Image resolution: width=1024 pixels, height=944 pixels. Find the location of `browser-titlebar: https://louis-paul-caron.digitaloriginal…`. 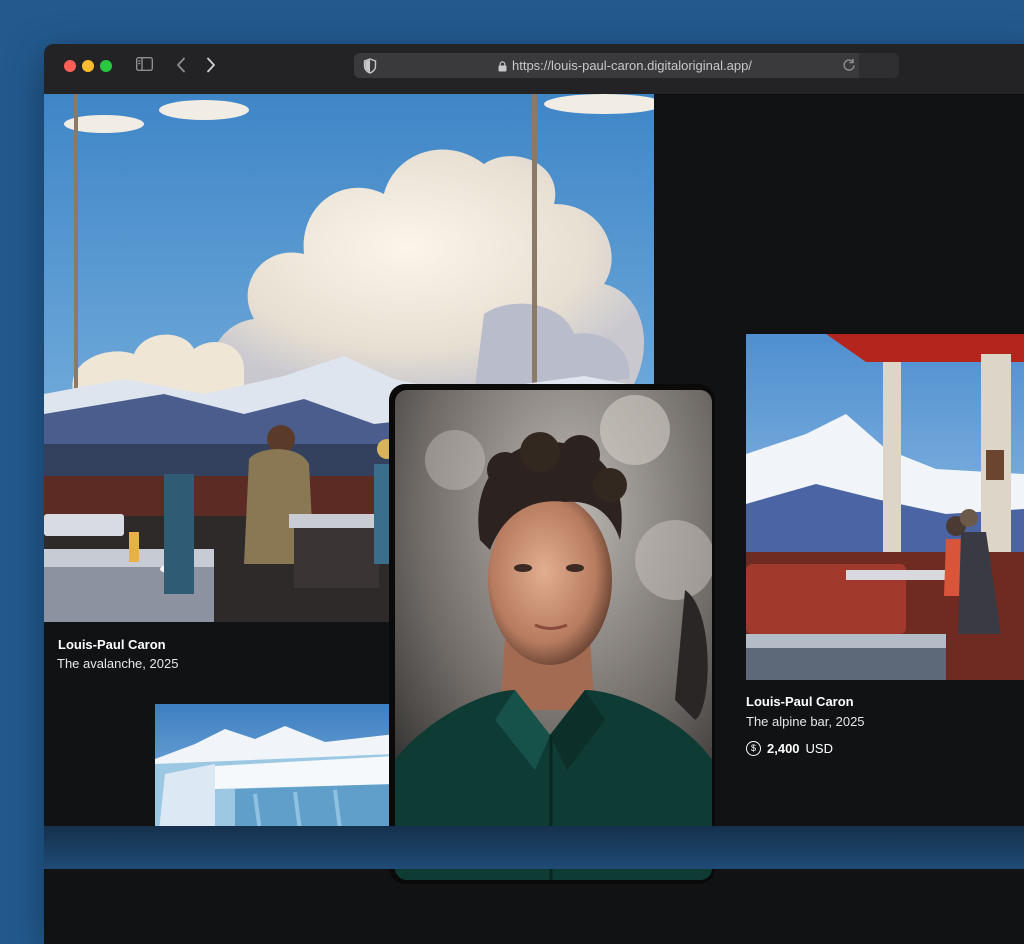

browser-titlebar: https://louis-paul-caron.digitaloriginal… is located at coordinates (534, 69).